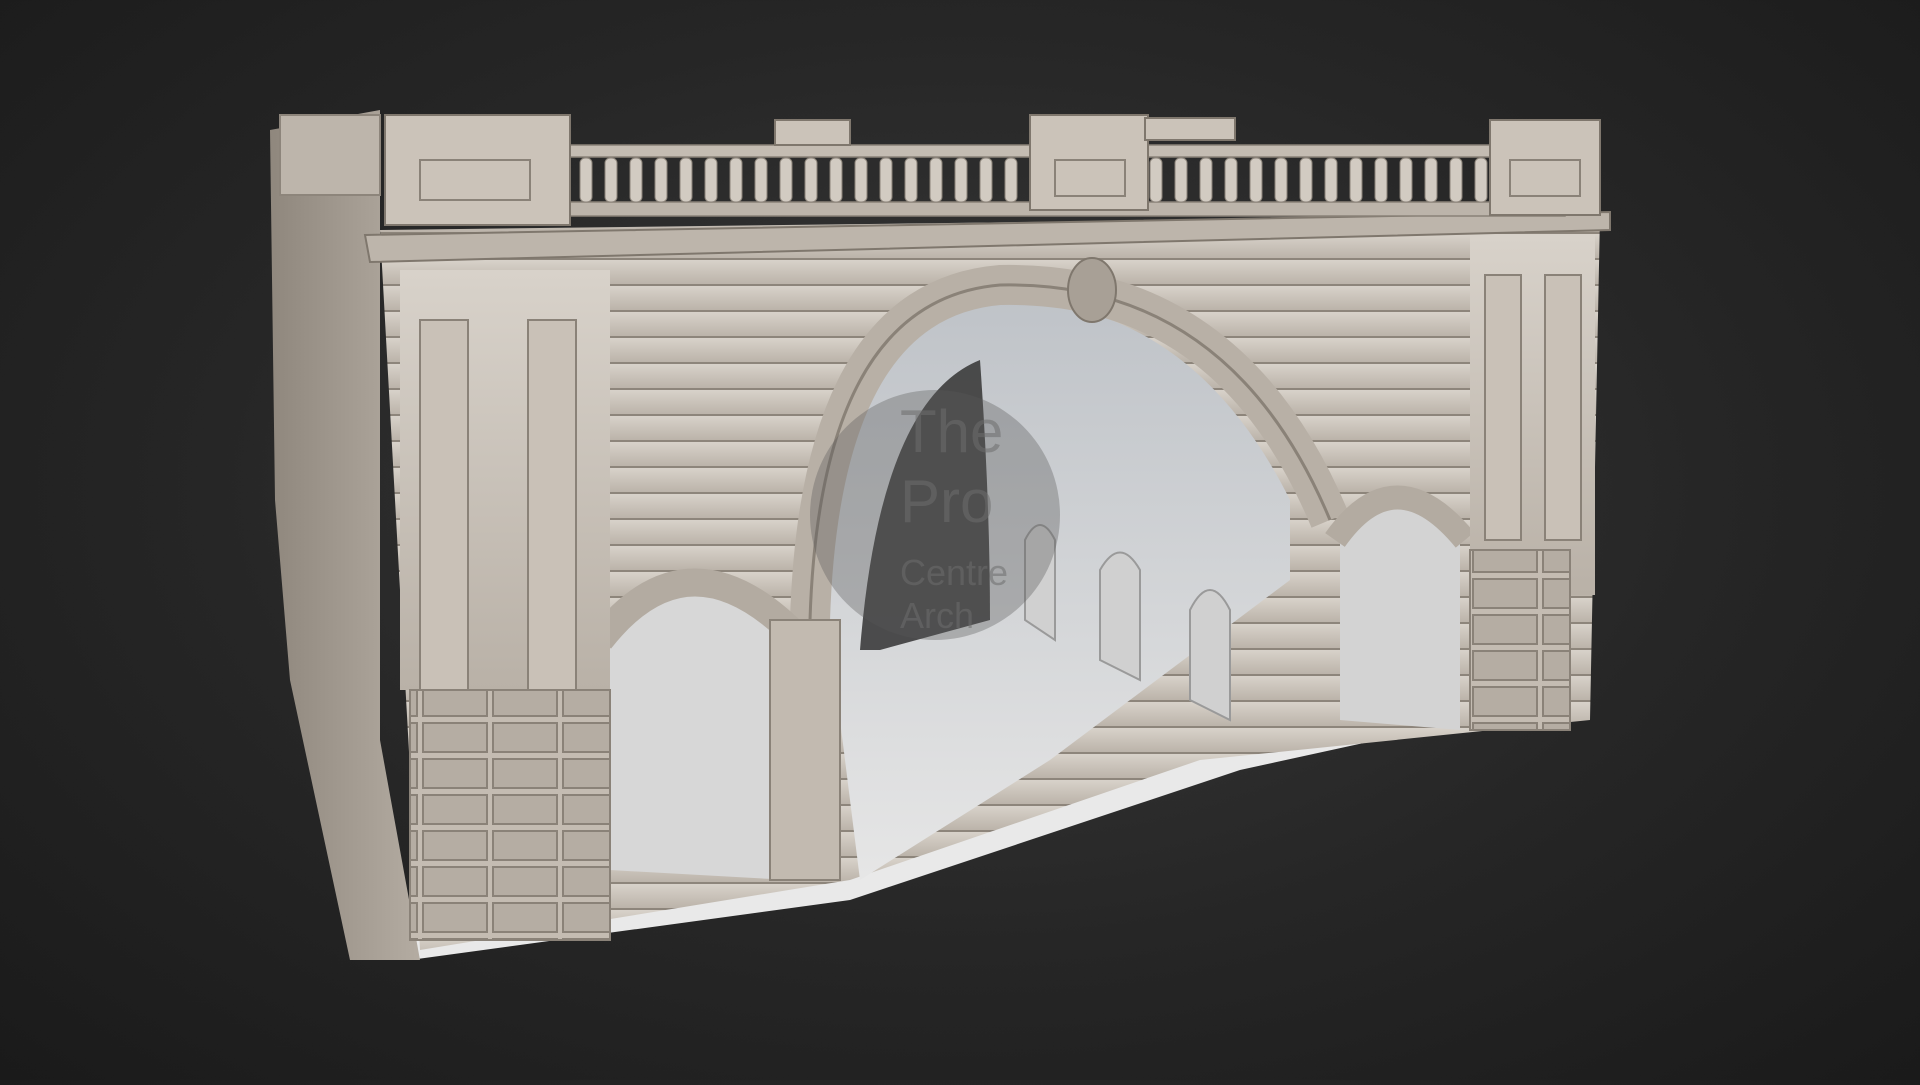  What do you see at coordinates (510, 815) in the screenshot?
I see `left-pier-base` at bounding box center [510, 815].